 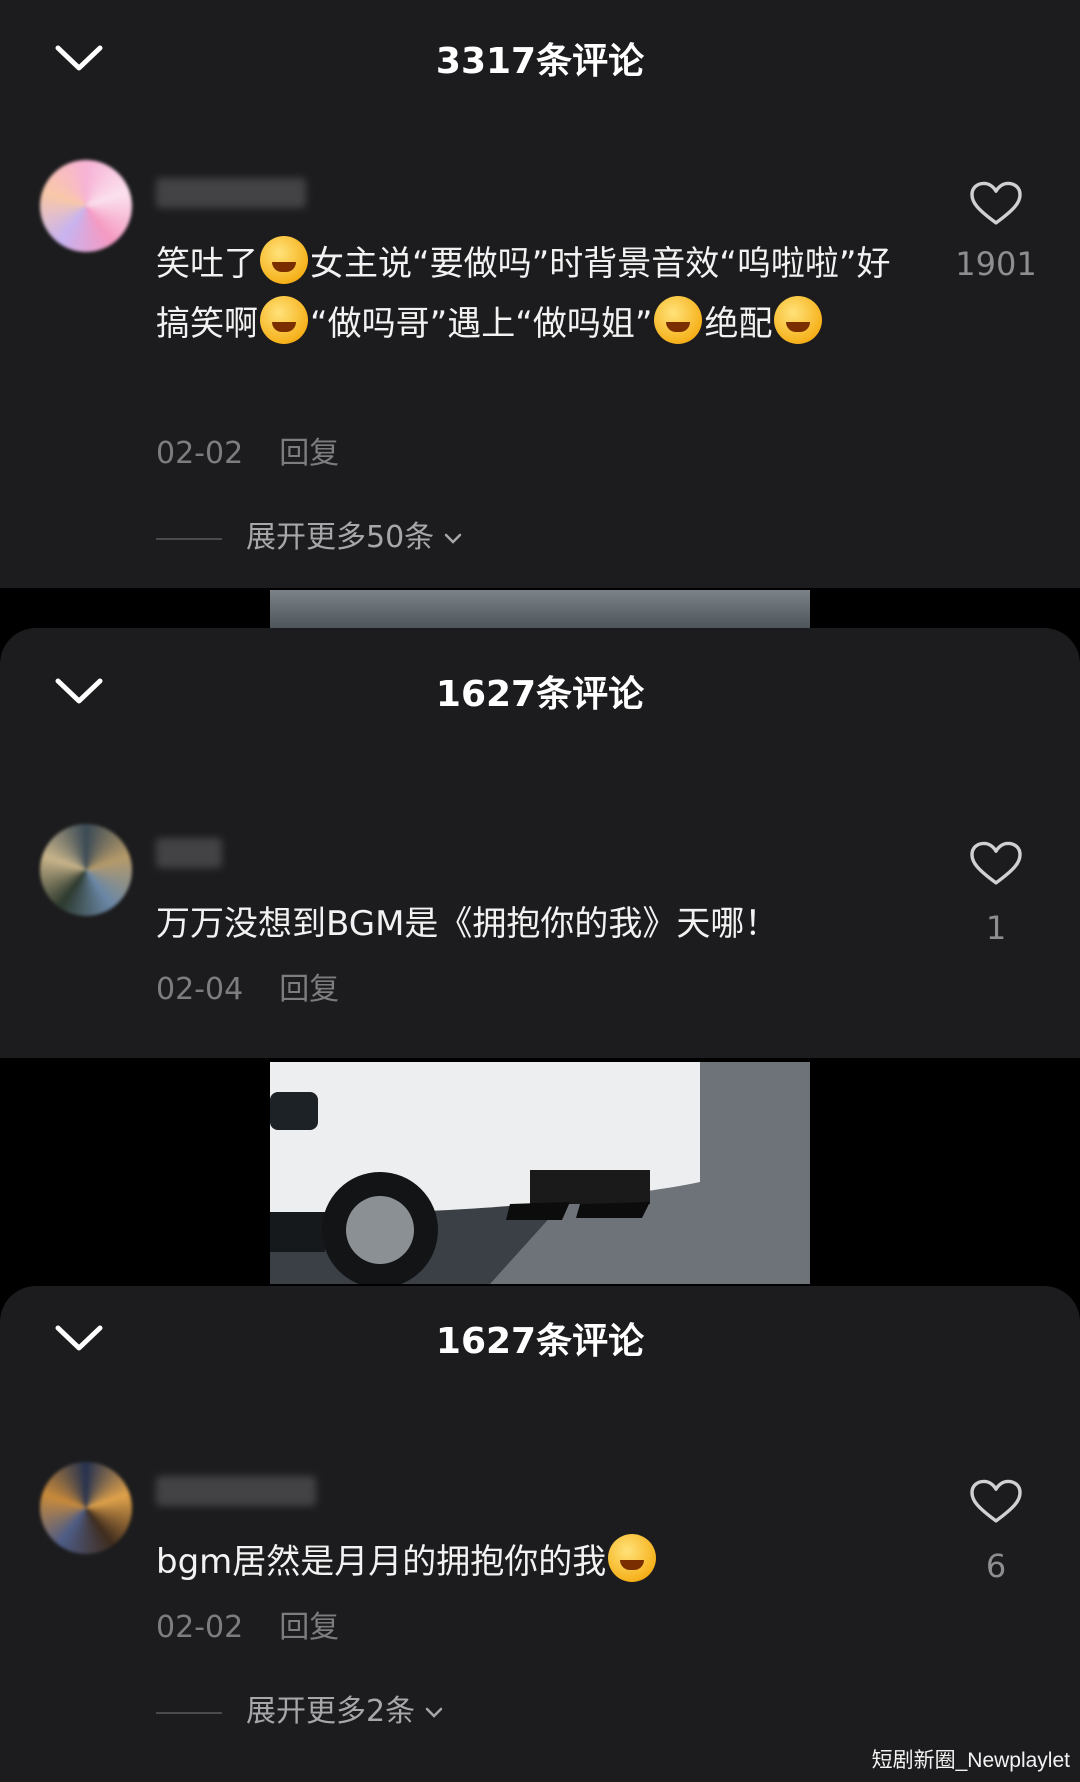 I want to click on comment-text-part: bgm居然是月月的拥抱你的我, so click(x=381, y=1562).